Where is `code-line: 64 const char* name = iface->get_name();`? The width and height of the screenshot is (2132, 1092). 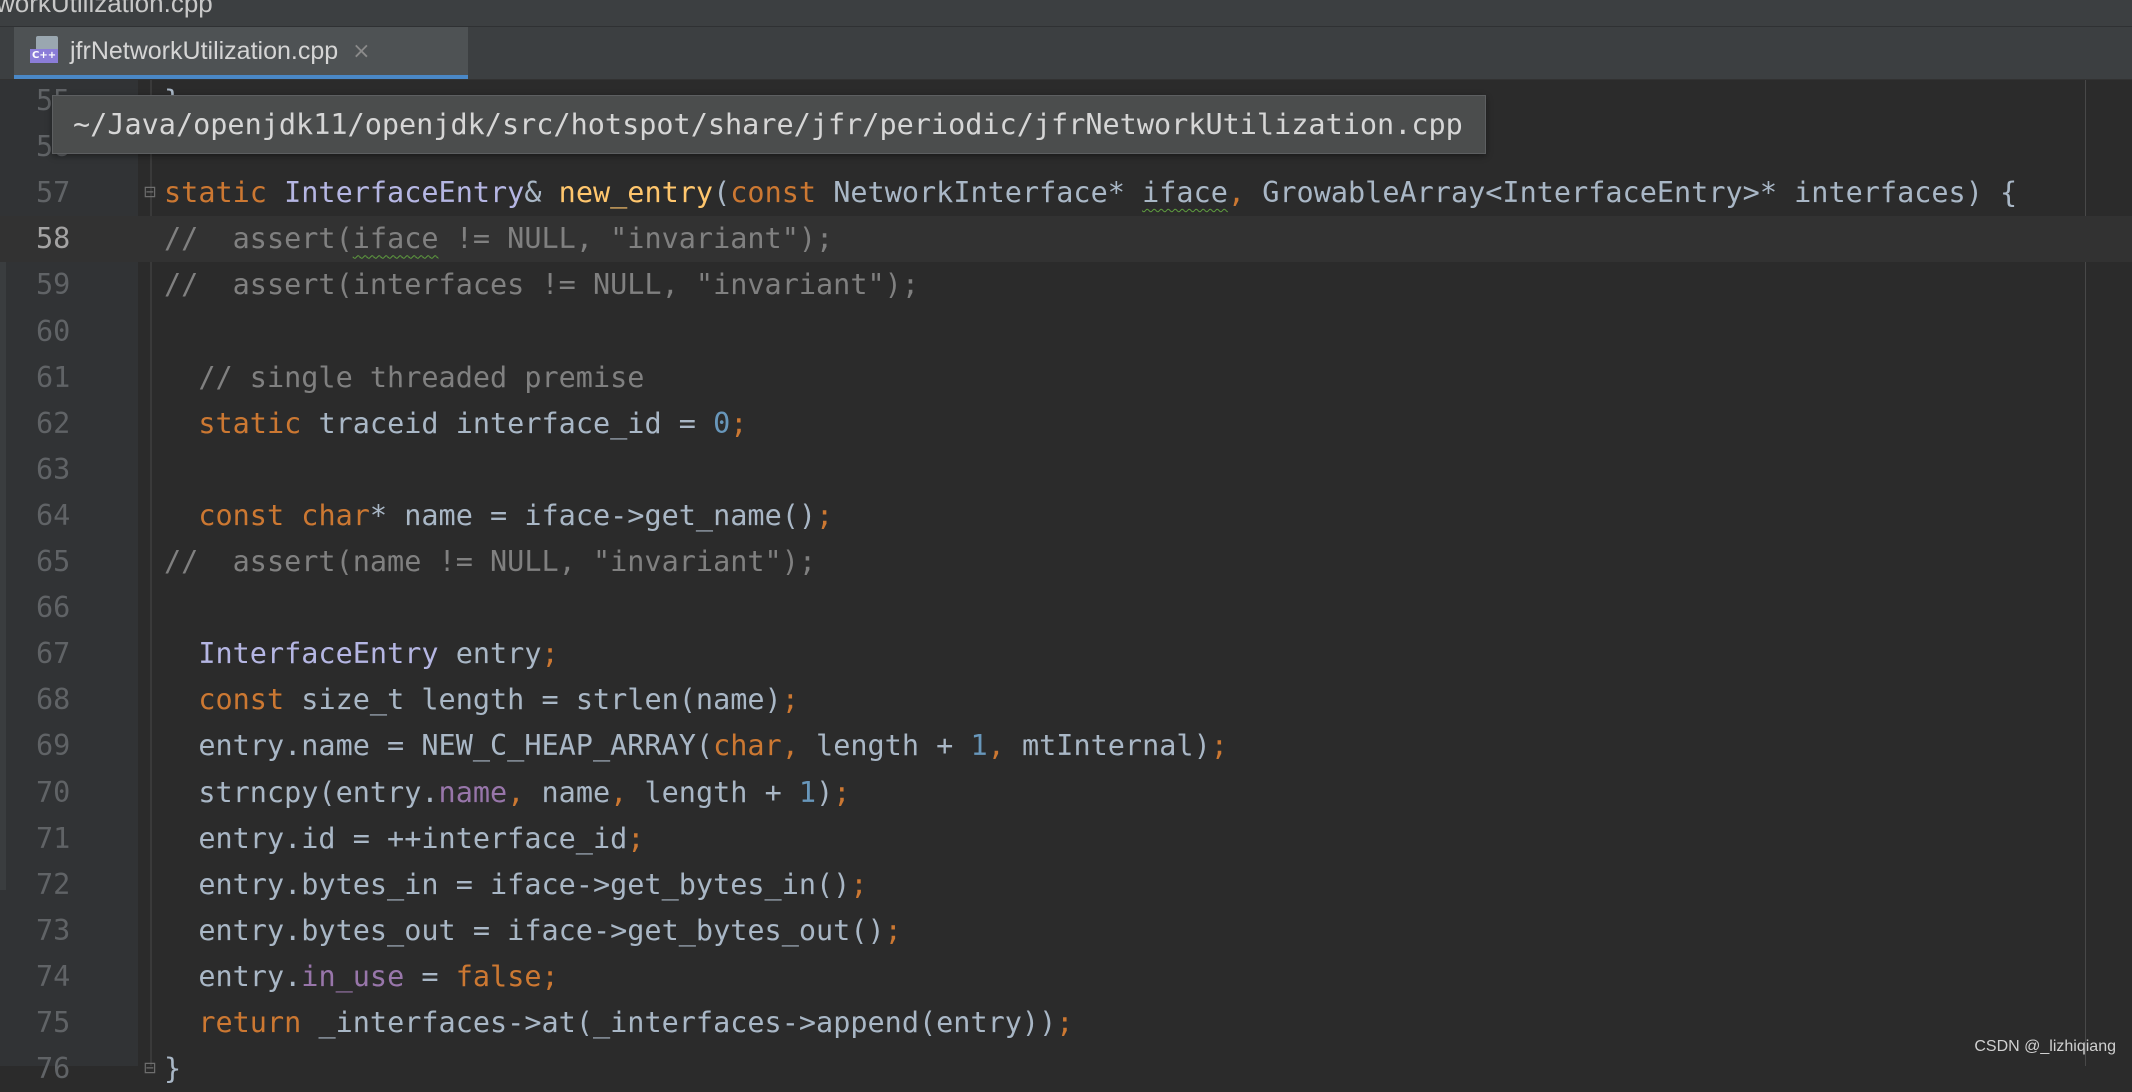
code-line: 64 const char* name = iface->get_name(); is located at coordinates (1066, 516).